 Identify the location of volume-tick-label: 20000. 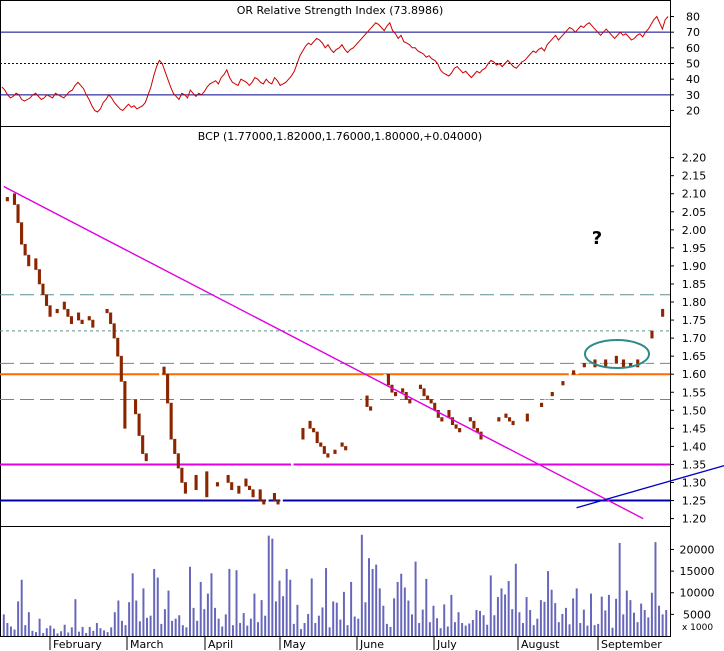
(697, 549).